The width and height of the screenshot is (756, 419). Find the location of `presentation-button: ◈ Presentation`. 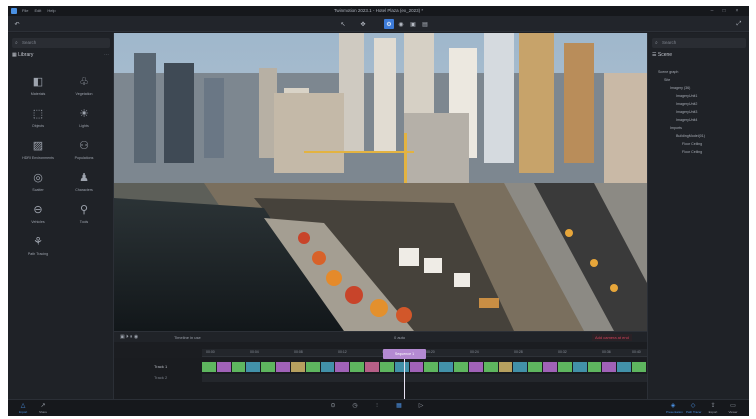

presentation-button: ◈ Presentation is located at coordinates (674, 409).